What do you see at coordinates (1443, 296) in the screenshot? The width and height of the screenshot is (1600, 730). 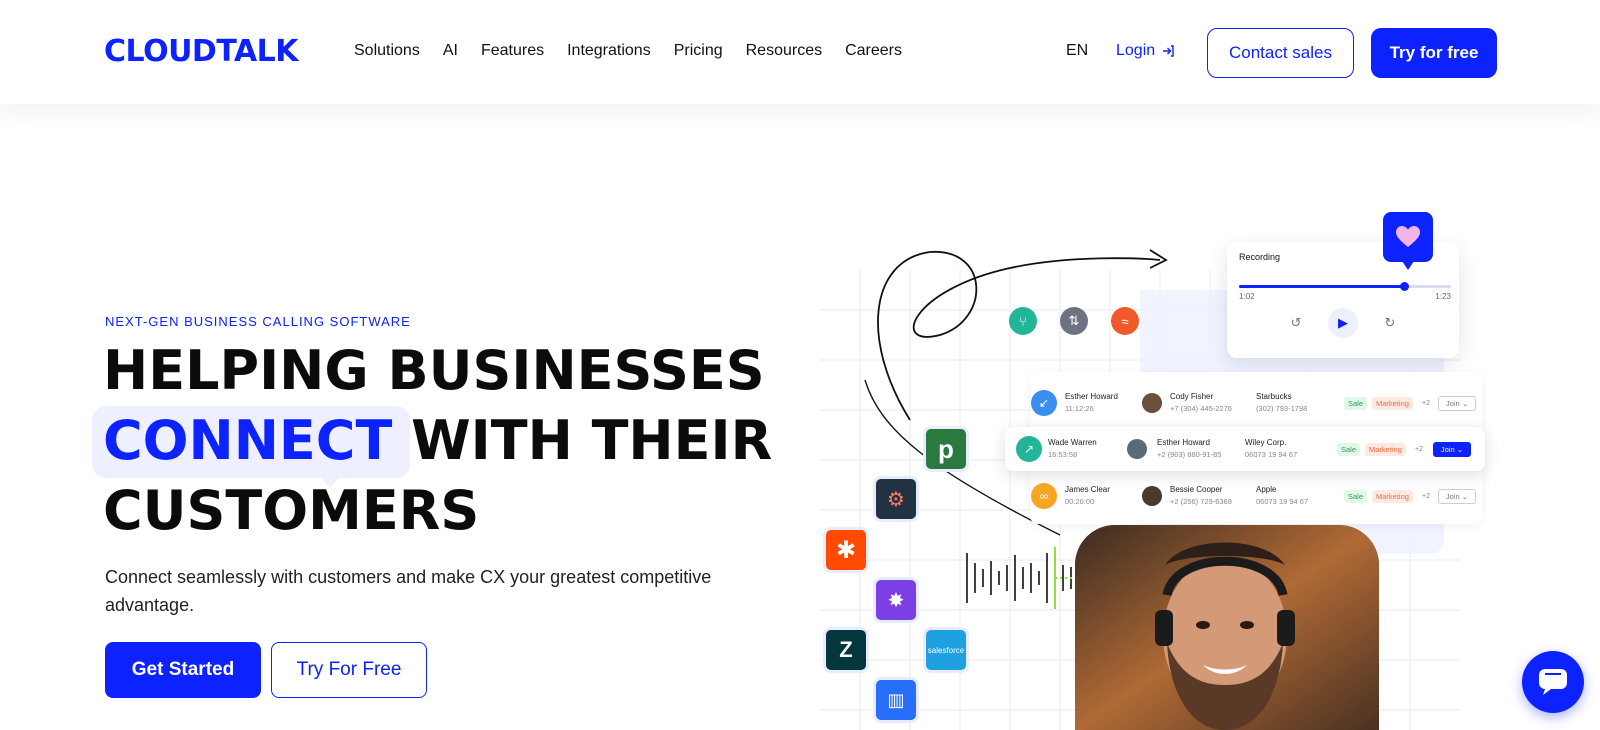 I see `recording-duration: 1:23` at bounding box center [1443, 296].